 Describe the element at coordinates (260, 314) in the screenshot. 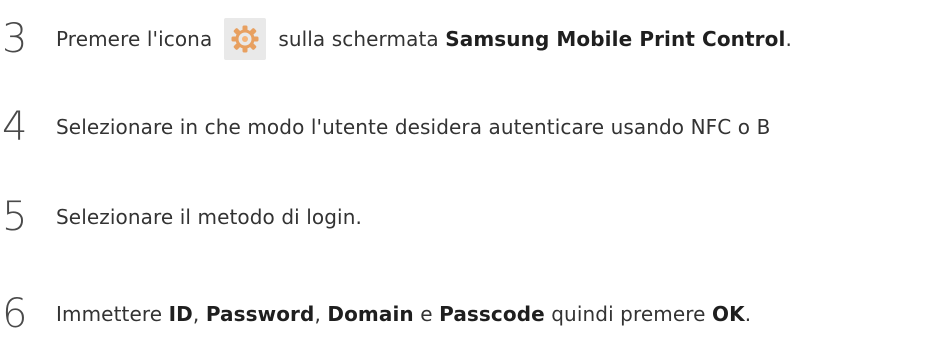

I see `field-password: Password` at that location.